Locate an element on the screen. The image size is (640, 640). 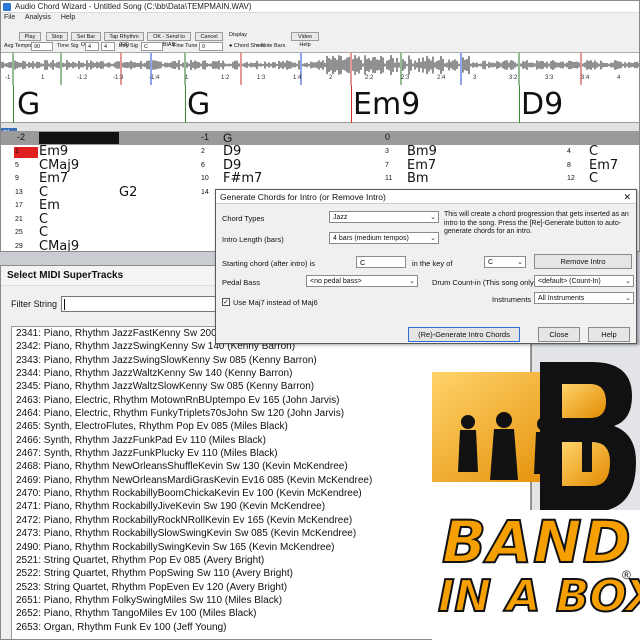
playhead-line is located at coordinates (351, 104).